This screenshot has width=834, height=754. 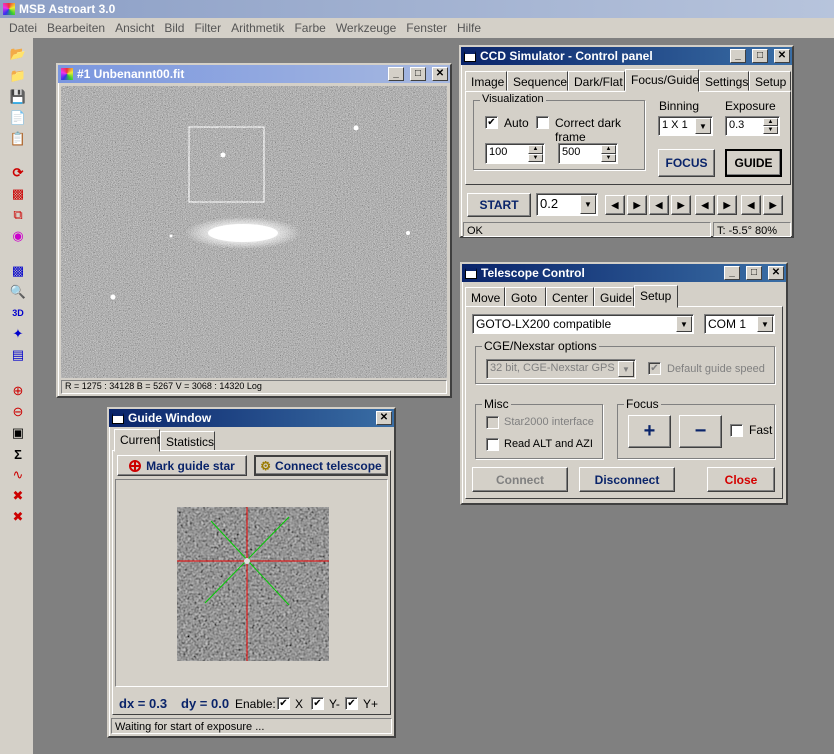 What do you see at coordinates (309, 28) in the screenshot?
I see `menu-farbe: Farbe` at bounding box center [309, 28].